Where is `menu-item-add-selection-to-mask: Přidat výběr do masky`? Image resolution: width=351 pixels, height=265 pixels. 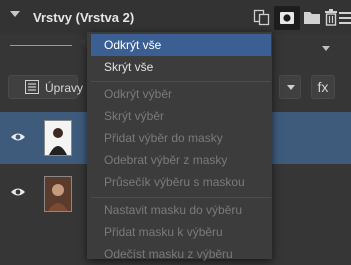
menu-item-add-selection-to-mask: Přidat výběr do masky is located at coordinates (181, 138).